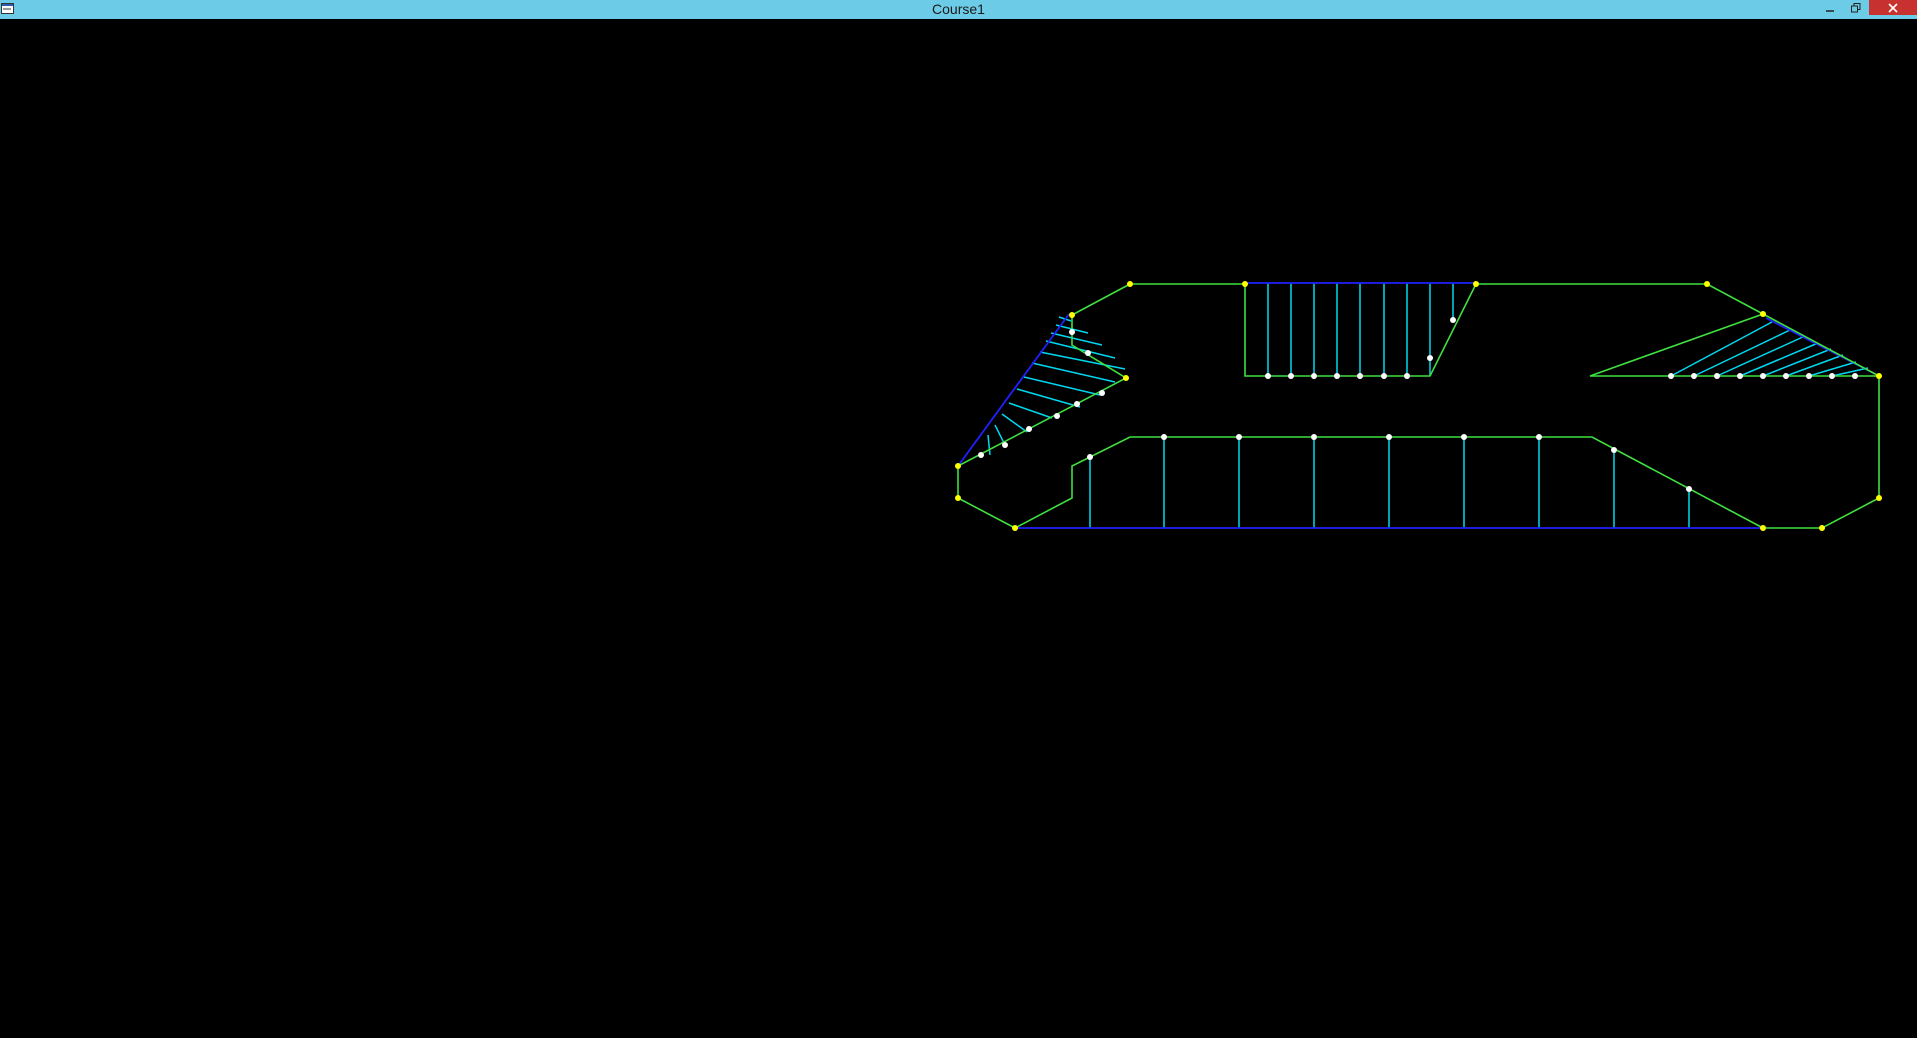 The height and width of the screenshot is (1038, 1917). I want to click on close-icon, so click(1893, 7).